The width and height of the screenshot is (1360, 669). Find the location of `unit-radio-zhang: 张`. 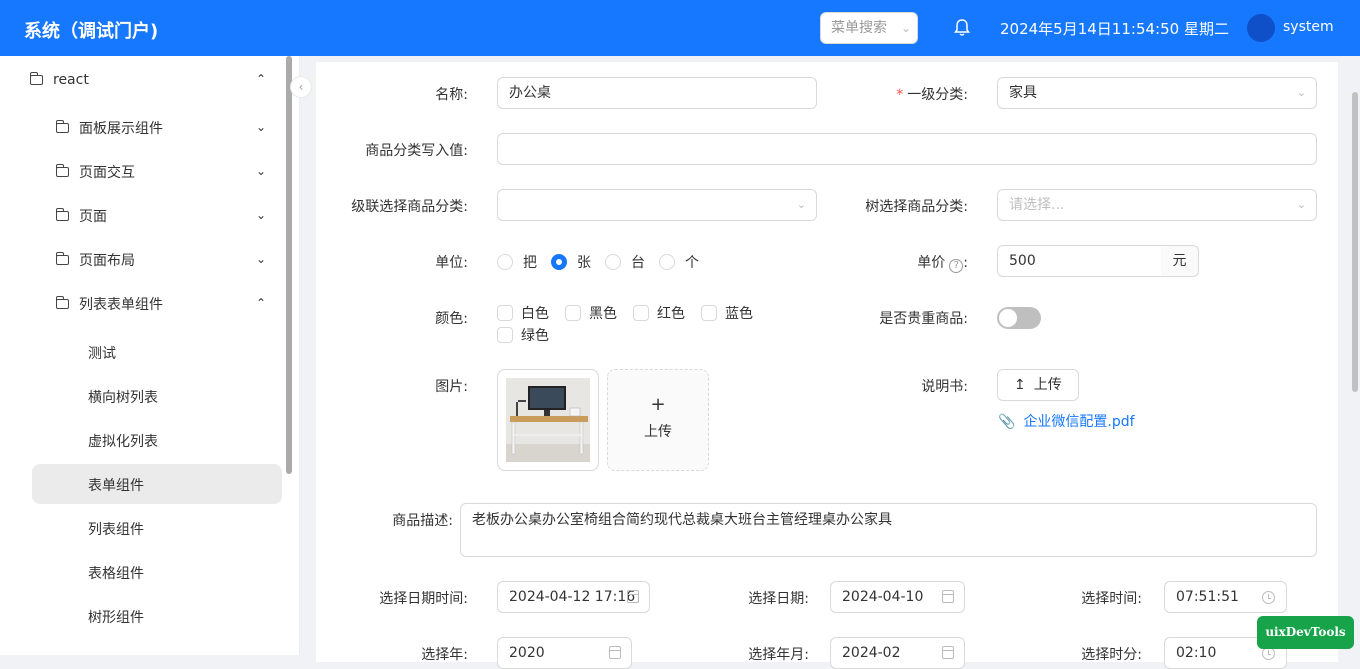

unit-radio-zhang: 张 is located at coordinates (571, 262).